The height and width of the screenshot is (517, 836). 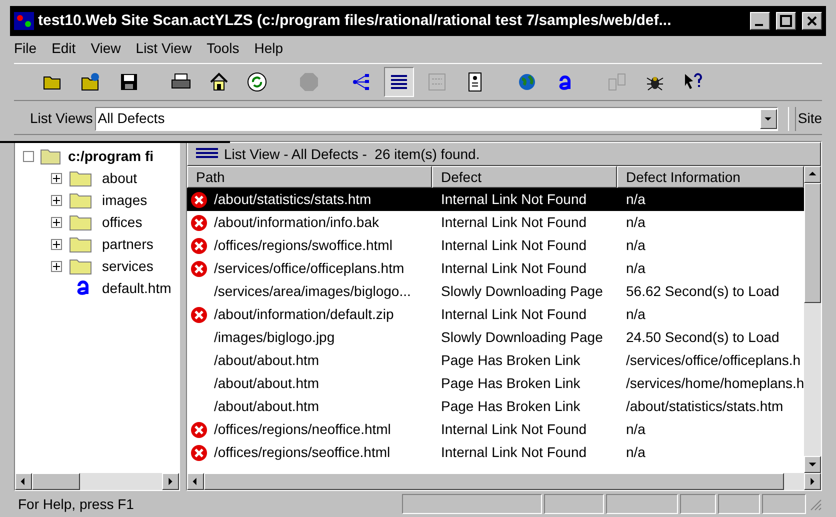 I want to click on tree-item: services, so click(x=128, y=266).